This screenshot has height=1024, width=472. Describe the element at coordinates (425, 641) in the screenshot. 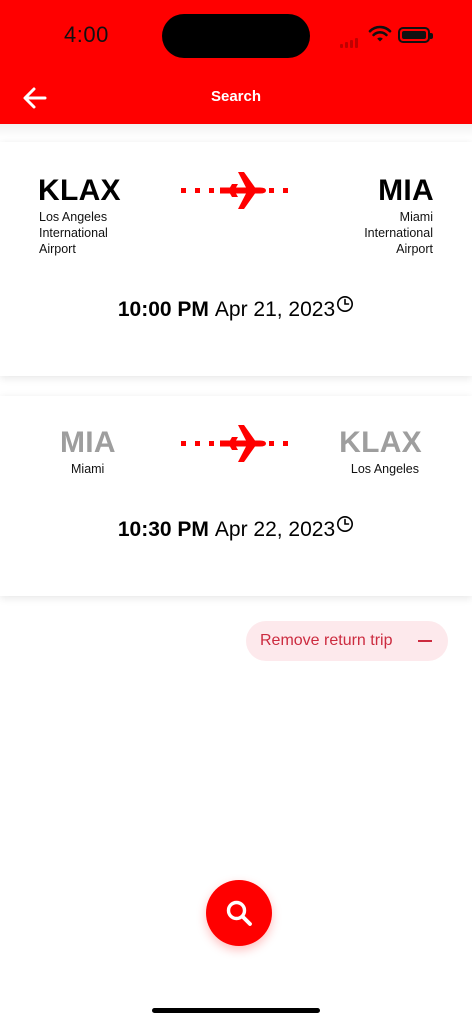

I see `minus-icon` at that location.